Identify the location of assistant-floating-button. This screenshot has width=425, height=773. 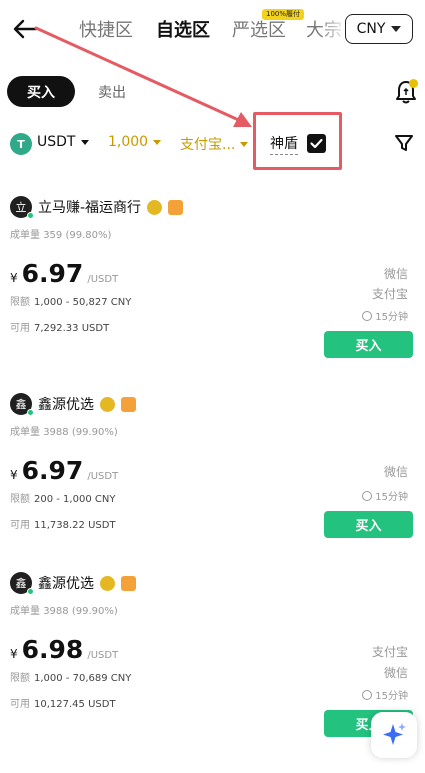
(394, 735).